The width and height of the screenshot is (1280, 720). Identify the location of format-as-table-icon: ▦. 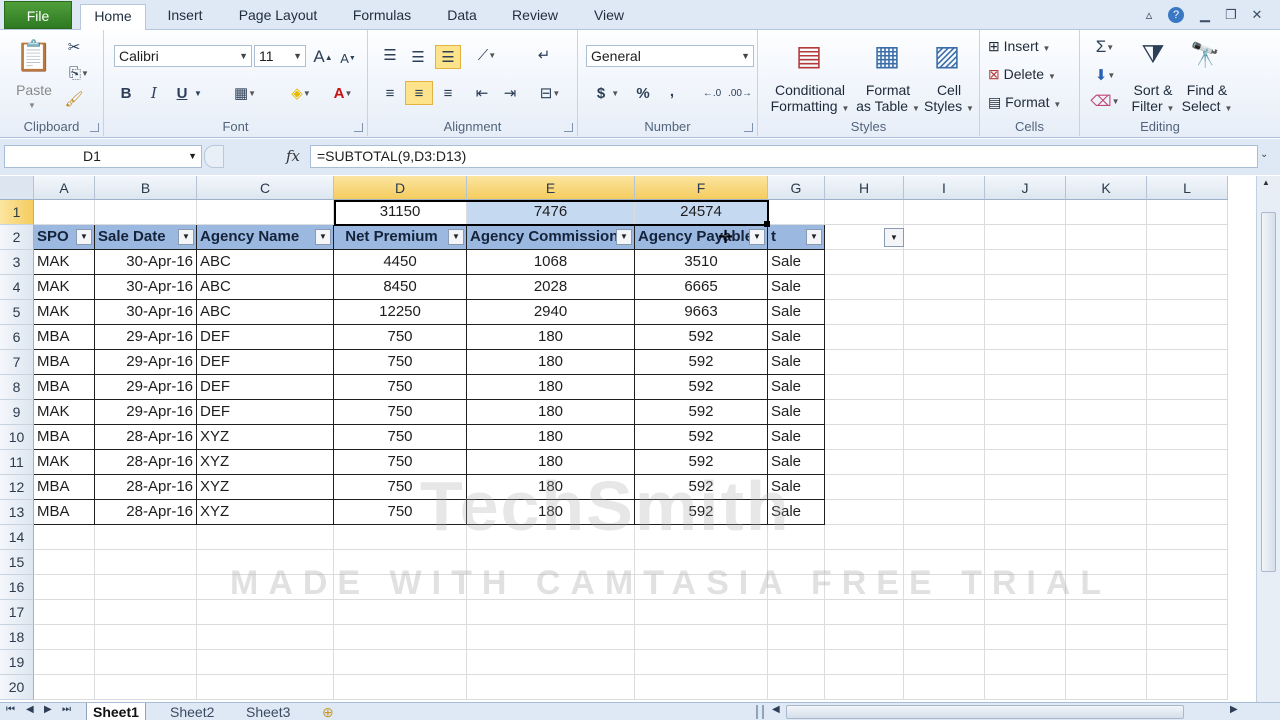
(887, 55).